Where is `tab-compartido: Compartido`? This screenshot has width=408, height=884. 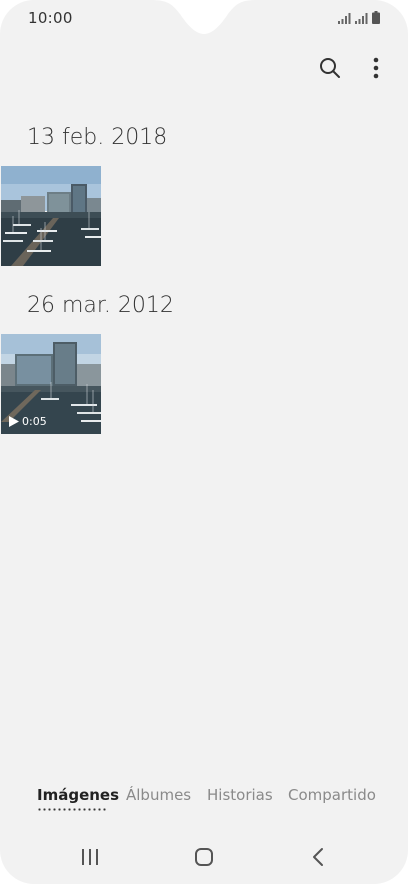
tab-compartido: Compartido is located at coordinates (332, 795).